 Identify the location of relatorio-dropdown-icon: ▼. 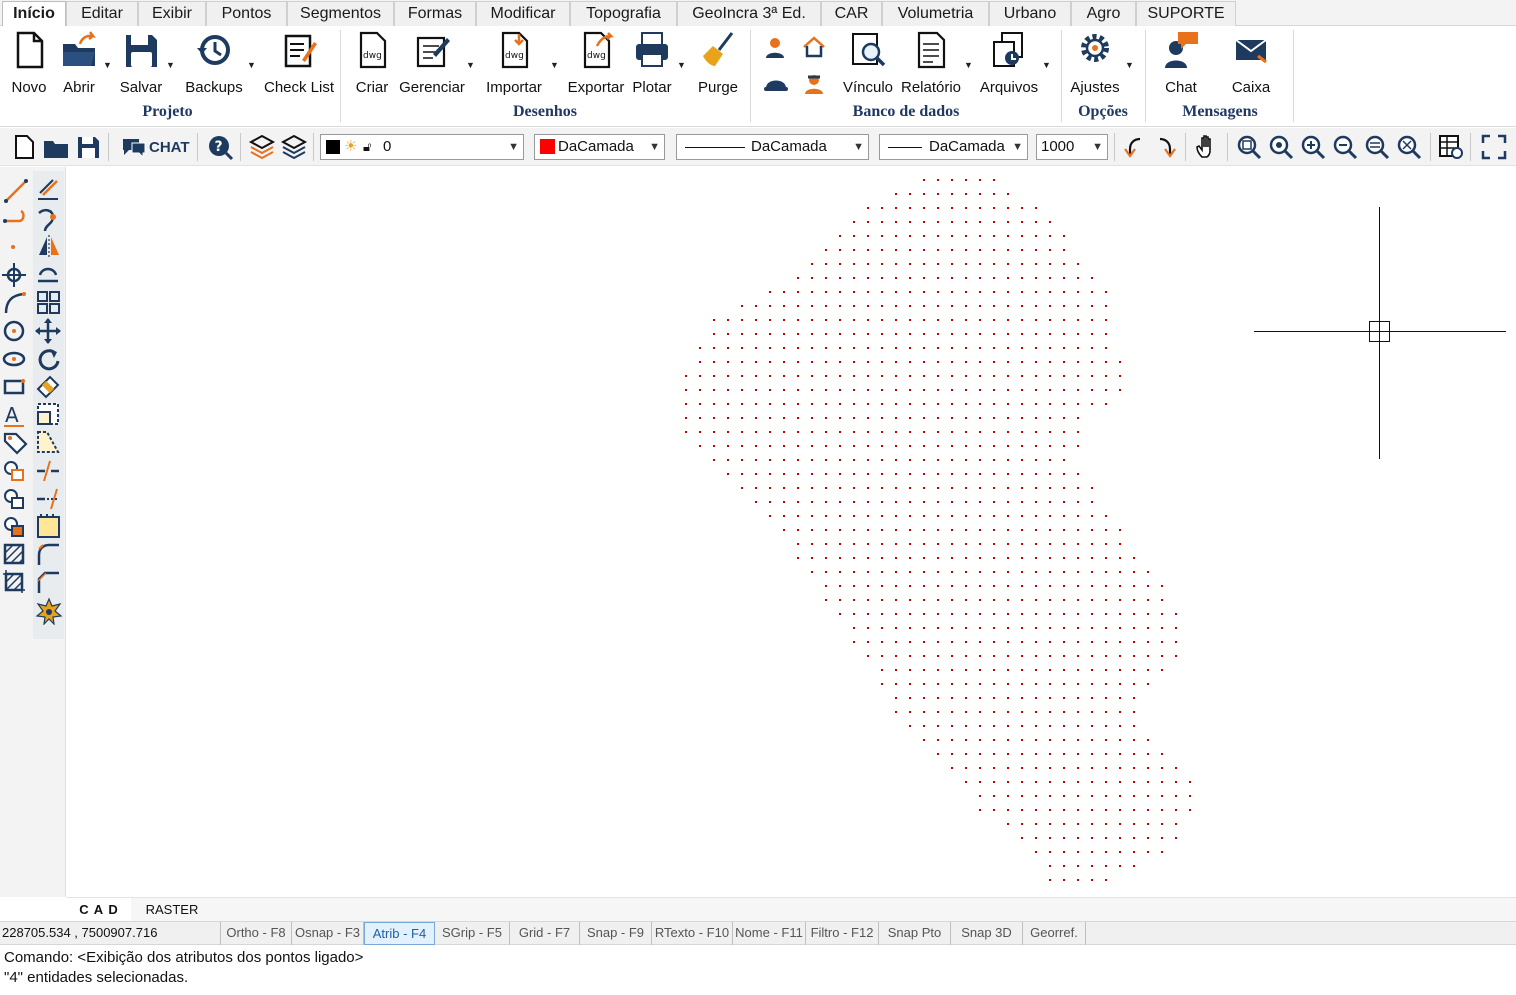
(968, 65).